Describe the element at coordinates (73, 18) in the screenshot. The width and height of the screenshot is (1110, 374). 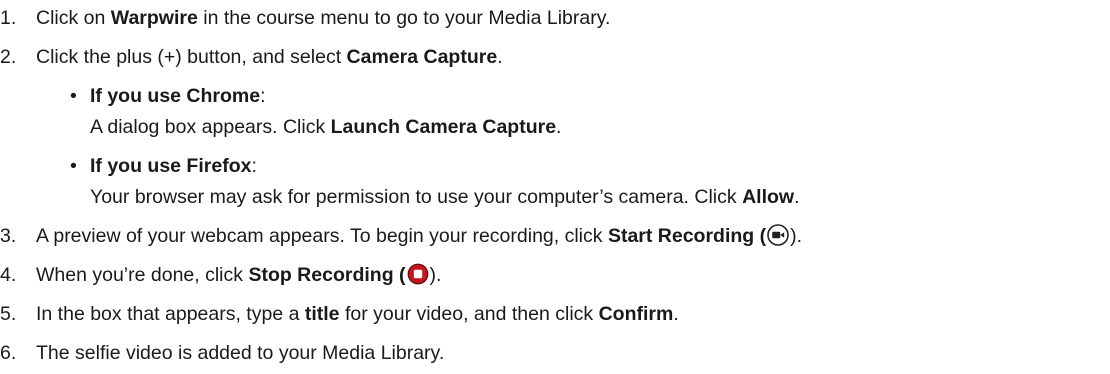
I see `step-text-pre: Click on` at that location.